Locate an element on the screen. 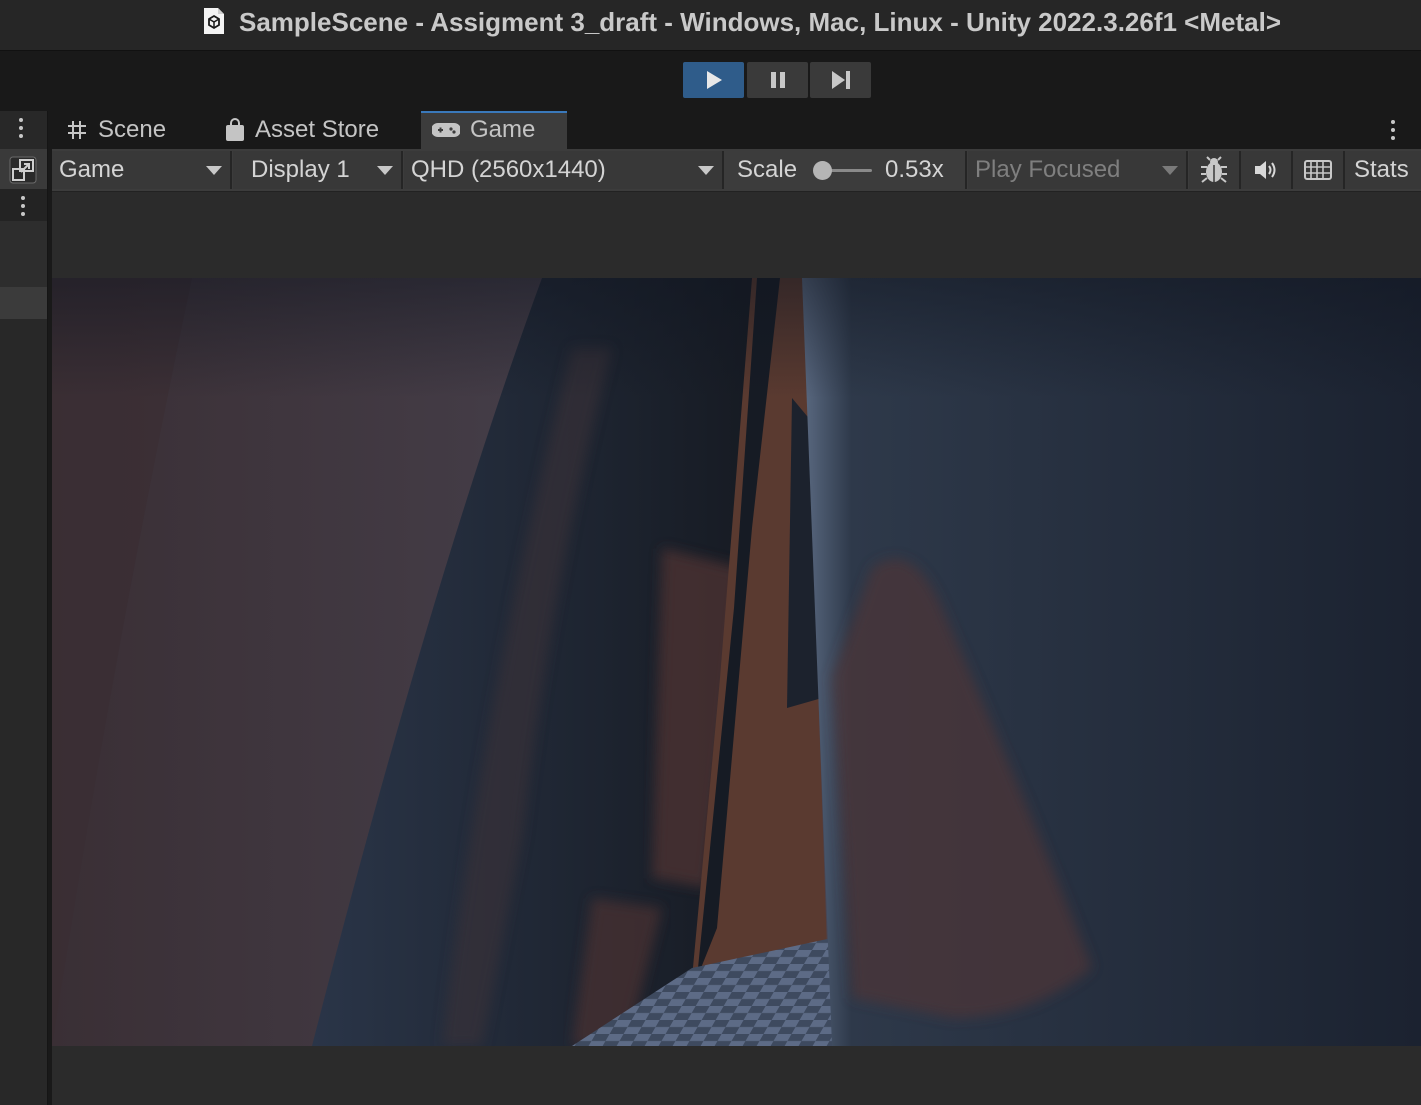  tab-label: Asset Store is located at coordinates (317, 129).